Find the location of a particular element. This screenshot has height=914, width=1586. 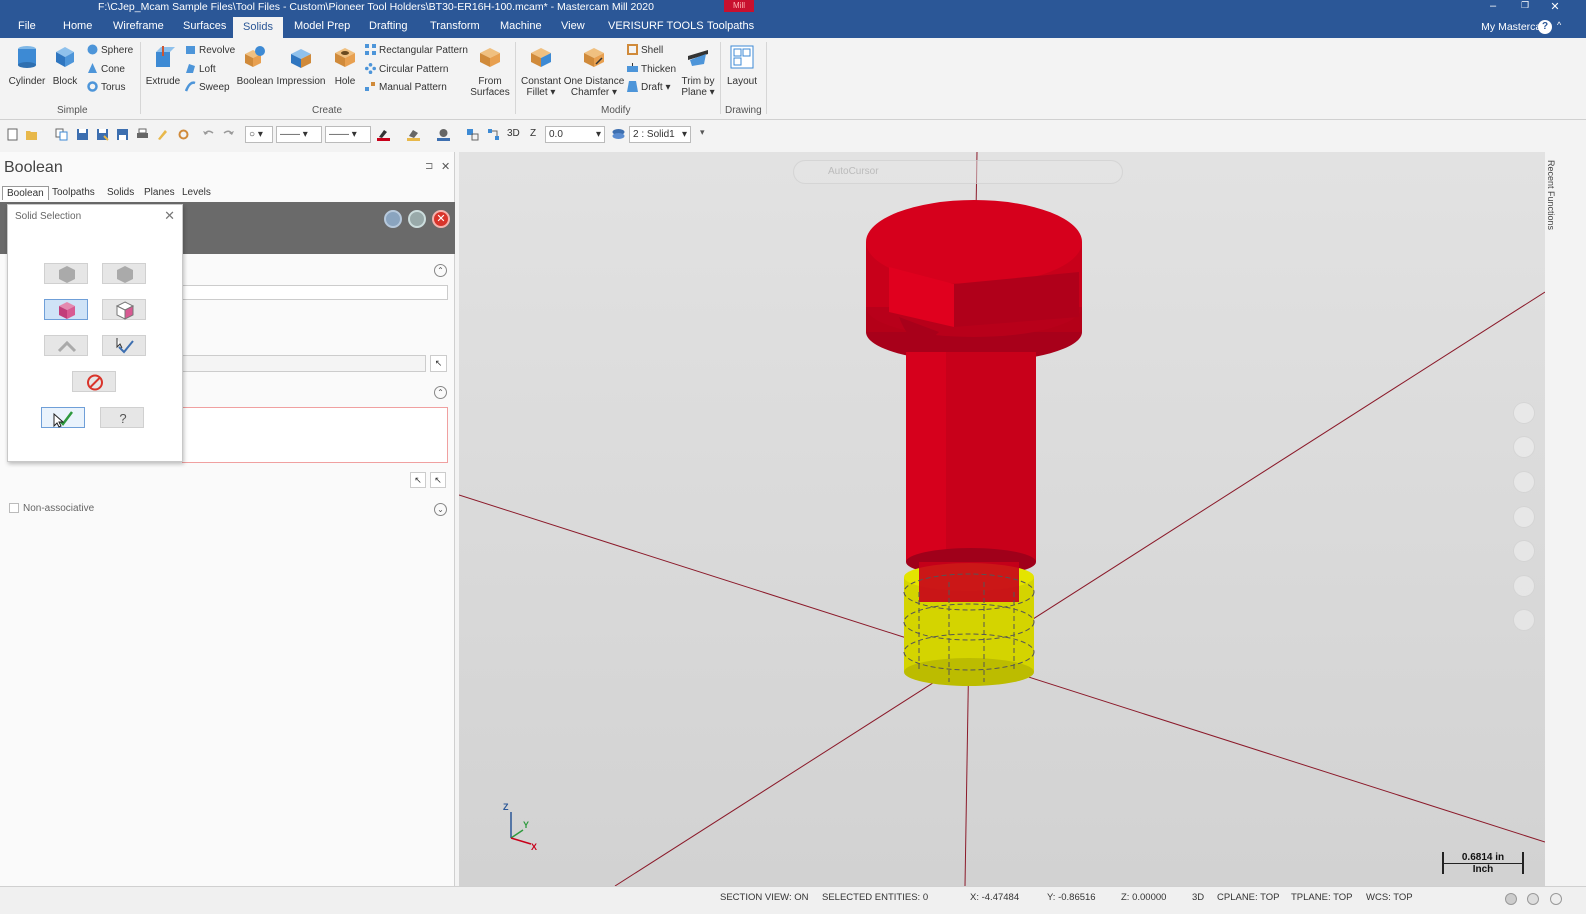

new-file-icon is located at coordinates (12, 134).